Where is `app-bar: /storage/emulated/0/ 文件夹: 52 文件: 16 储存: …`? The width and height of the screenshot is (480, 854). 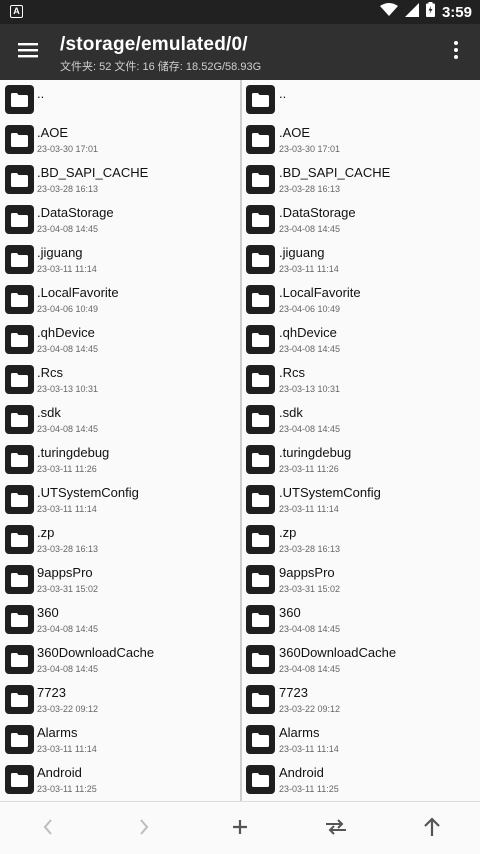 app-bar: /storage/emulated/0/ 文件夹: 52 文件: 16 储存: … is located at coordinates (240, 52).